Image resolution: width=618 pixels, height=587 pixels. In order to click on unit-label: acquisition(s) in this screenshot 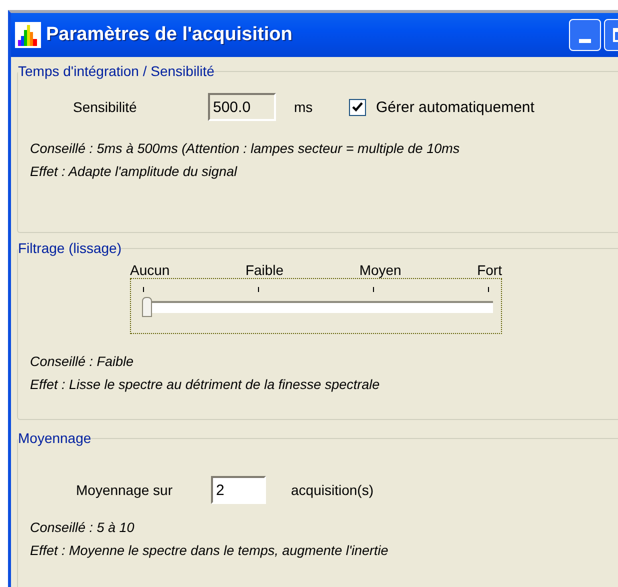, I will do `click(332, 490)`.